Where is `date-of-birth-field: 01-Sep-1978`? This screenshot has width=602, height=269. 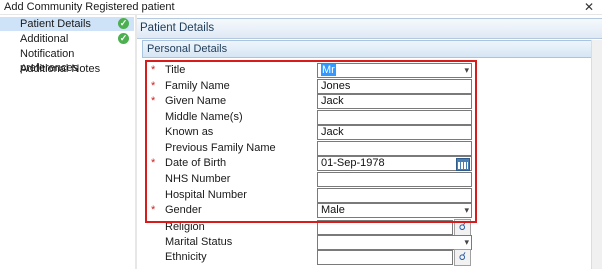 date-of-birth-field: 01-Sep-1978 is located at coordinates (394, 163).